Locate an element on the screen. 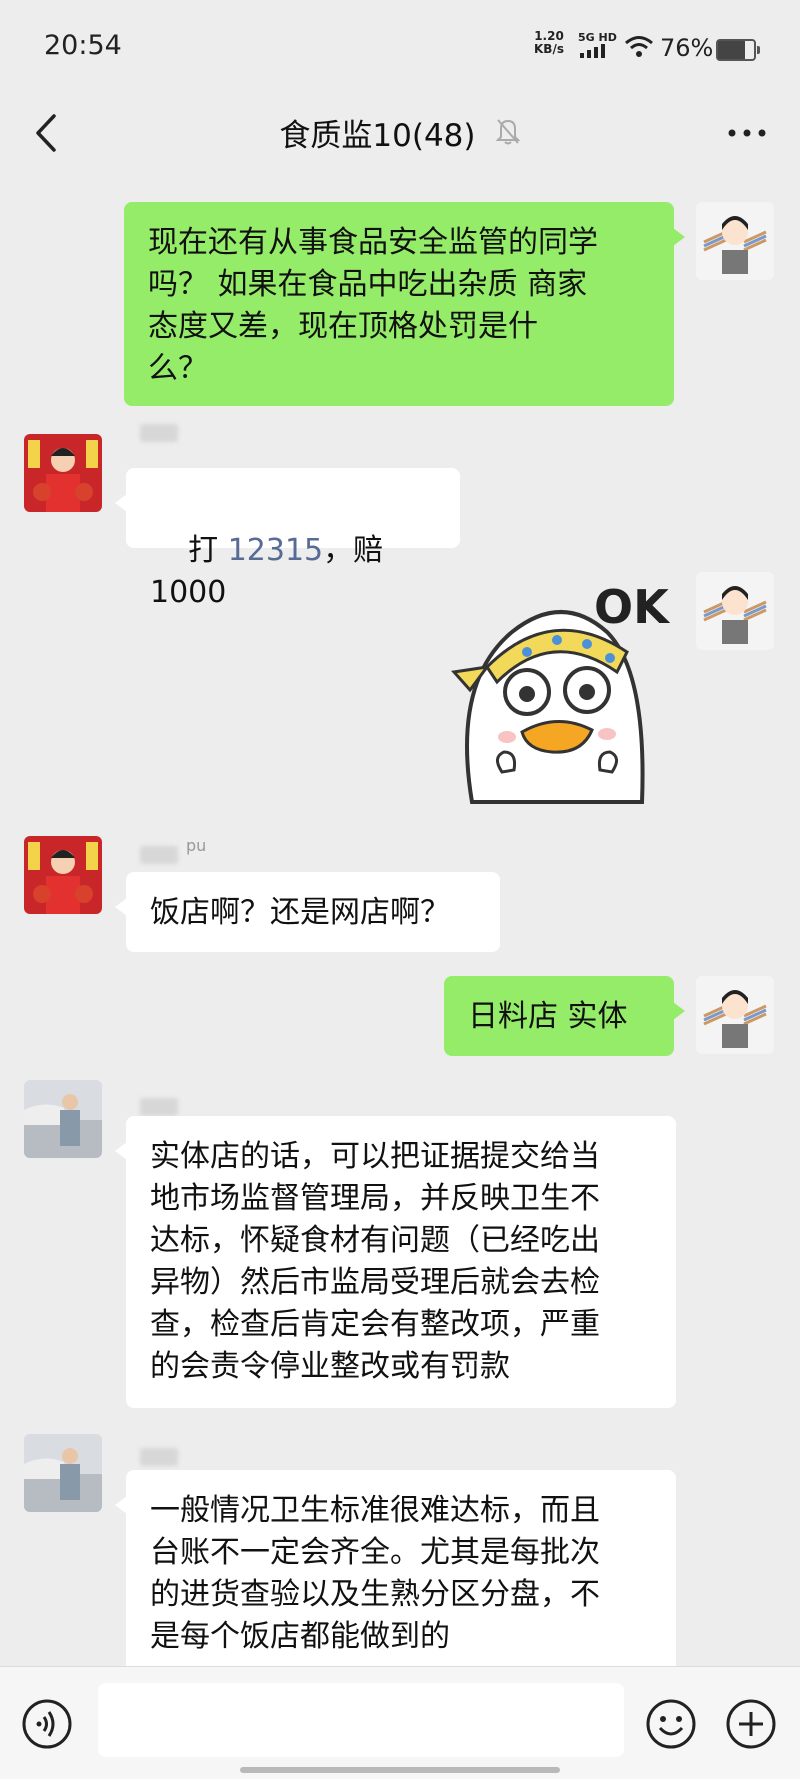  chat-header: 食质监10(48) is located at coordinates (400, 133).